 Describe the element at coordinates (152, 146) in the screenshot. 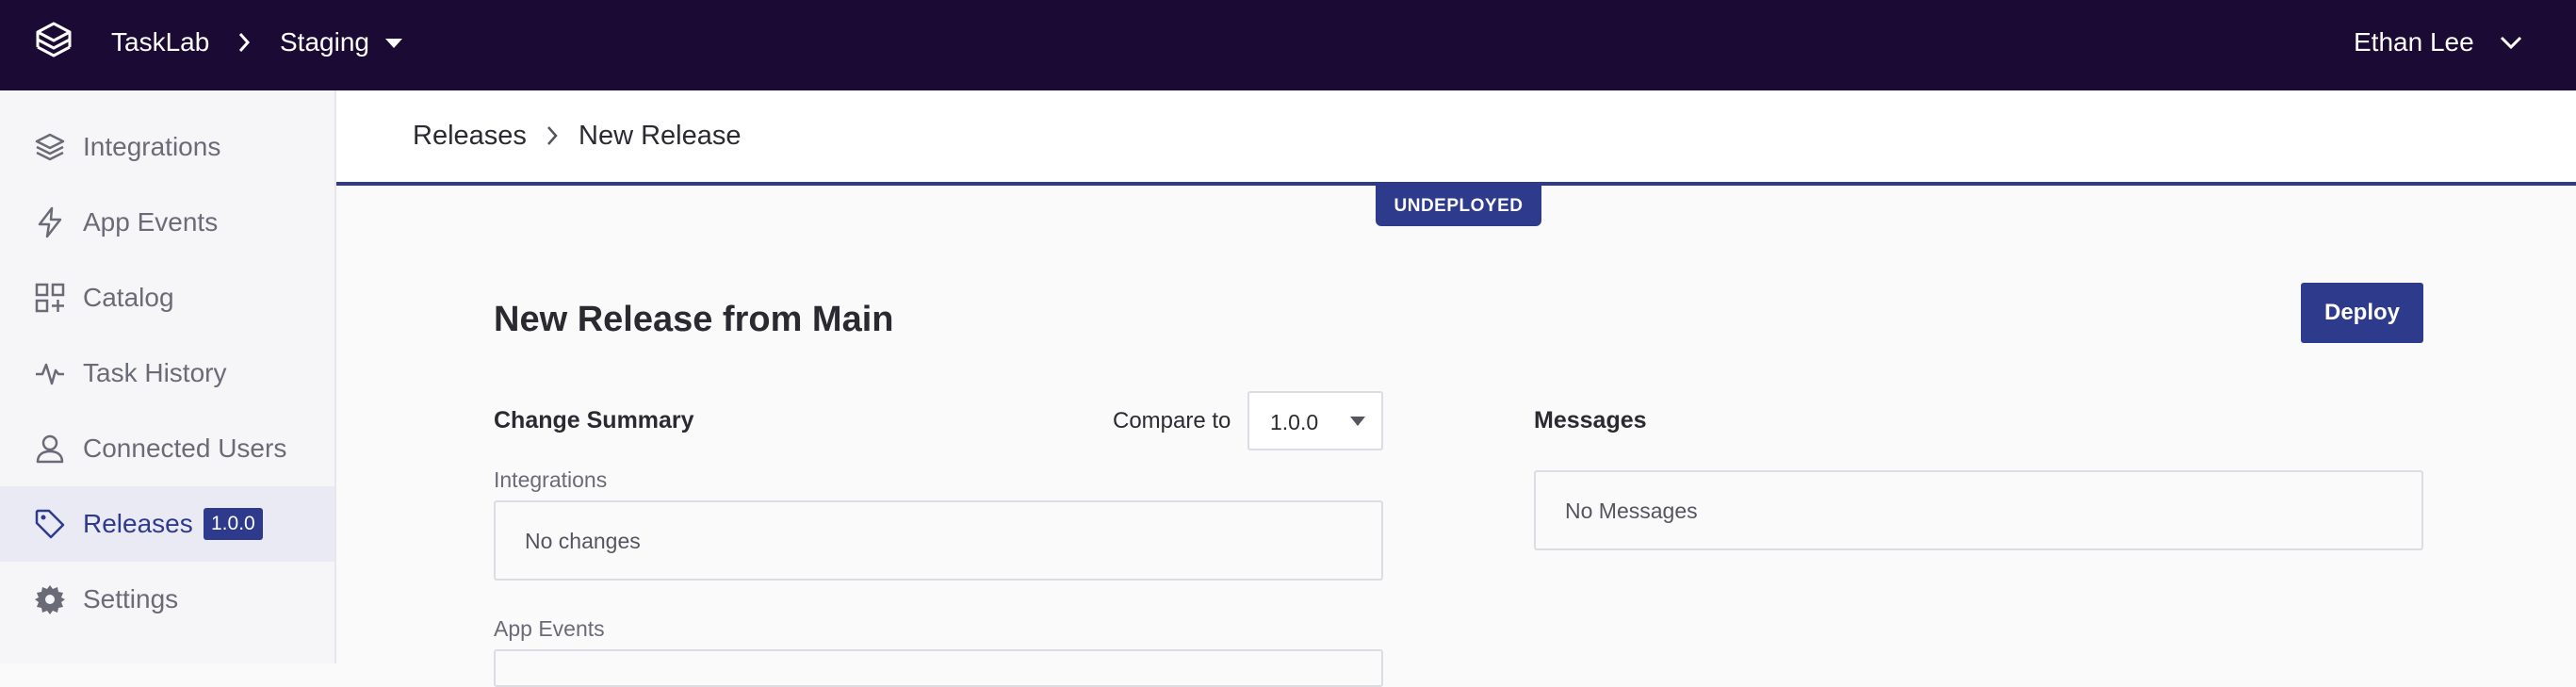

I see `sidebar-item-label: Integrations` at that location.